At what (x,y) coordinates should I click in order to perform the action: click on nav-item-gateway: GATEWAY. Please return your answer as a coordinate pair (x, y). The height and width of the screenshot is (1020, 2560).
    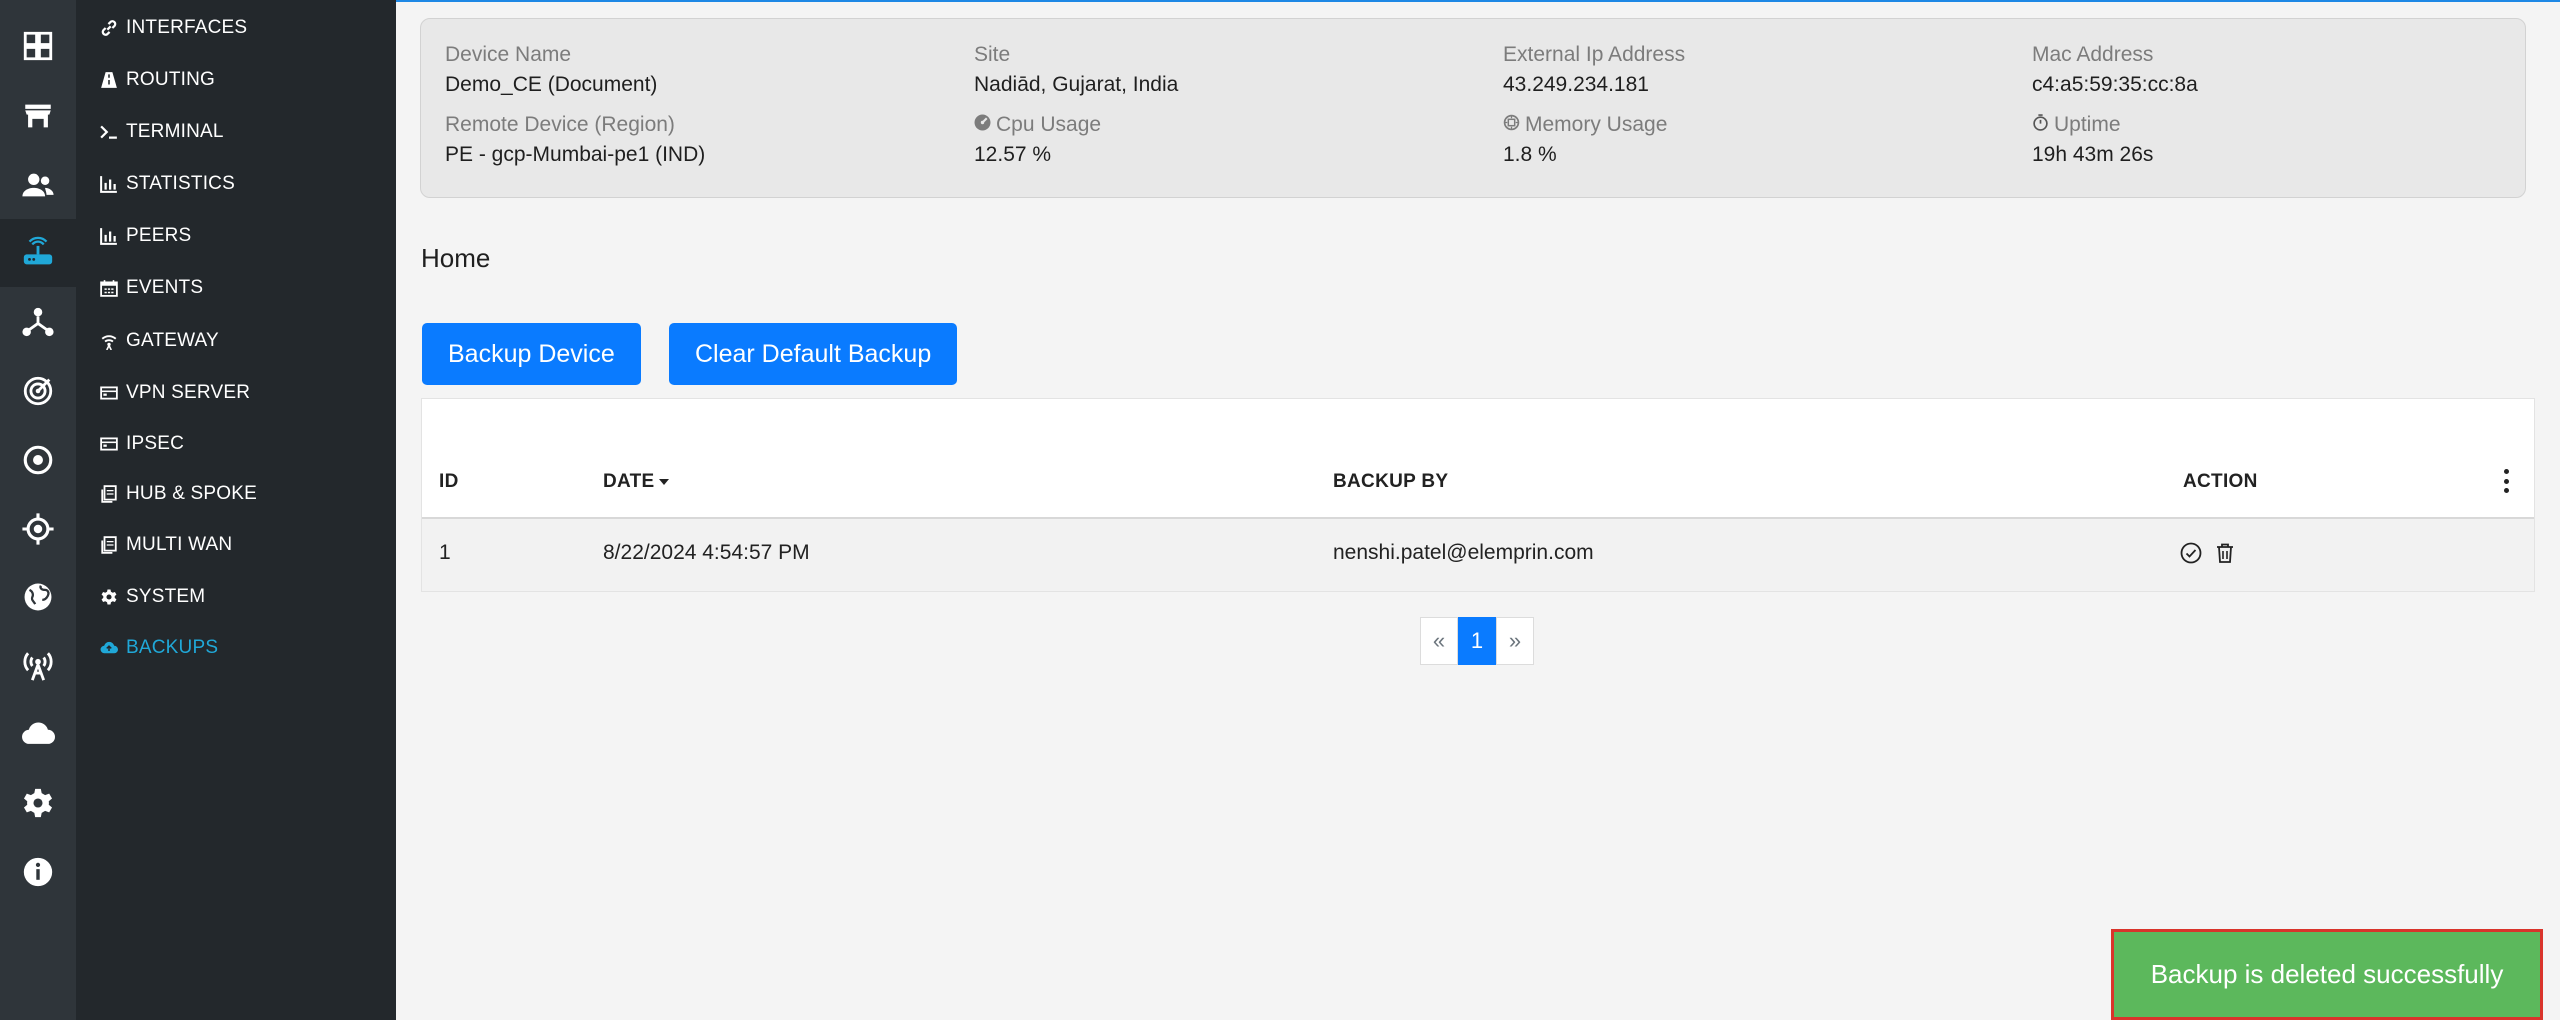
    Looking at the image, I should click on (159, 341).